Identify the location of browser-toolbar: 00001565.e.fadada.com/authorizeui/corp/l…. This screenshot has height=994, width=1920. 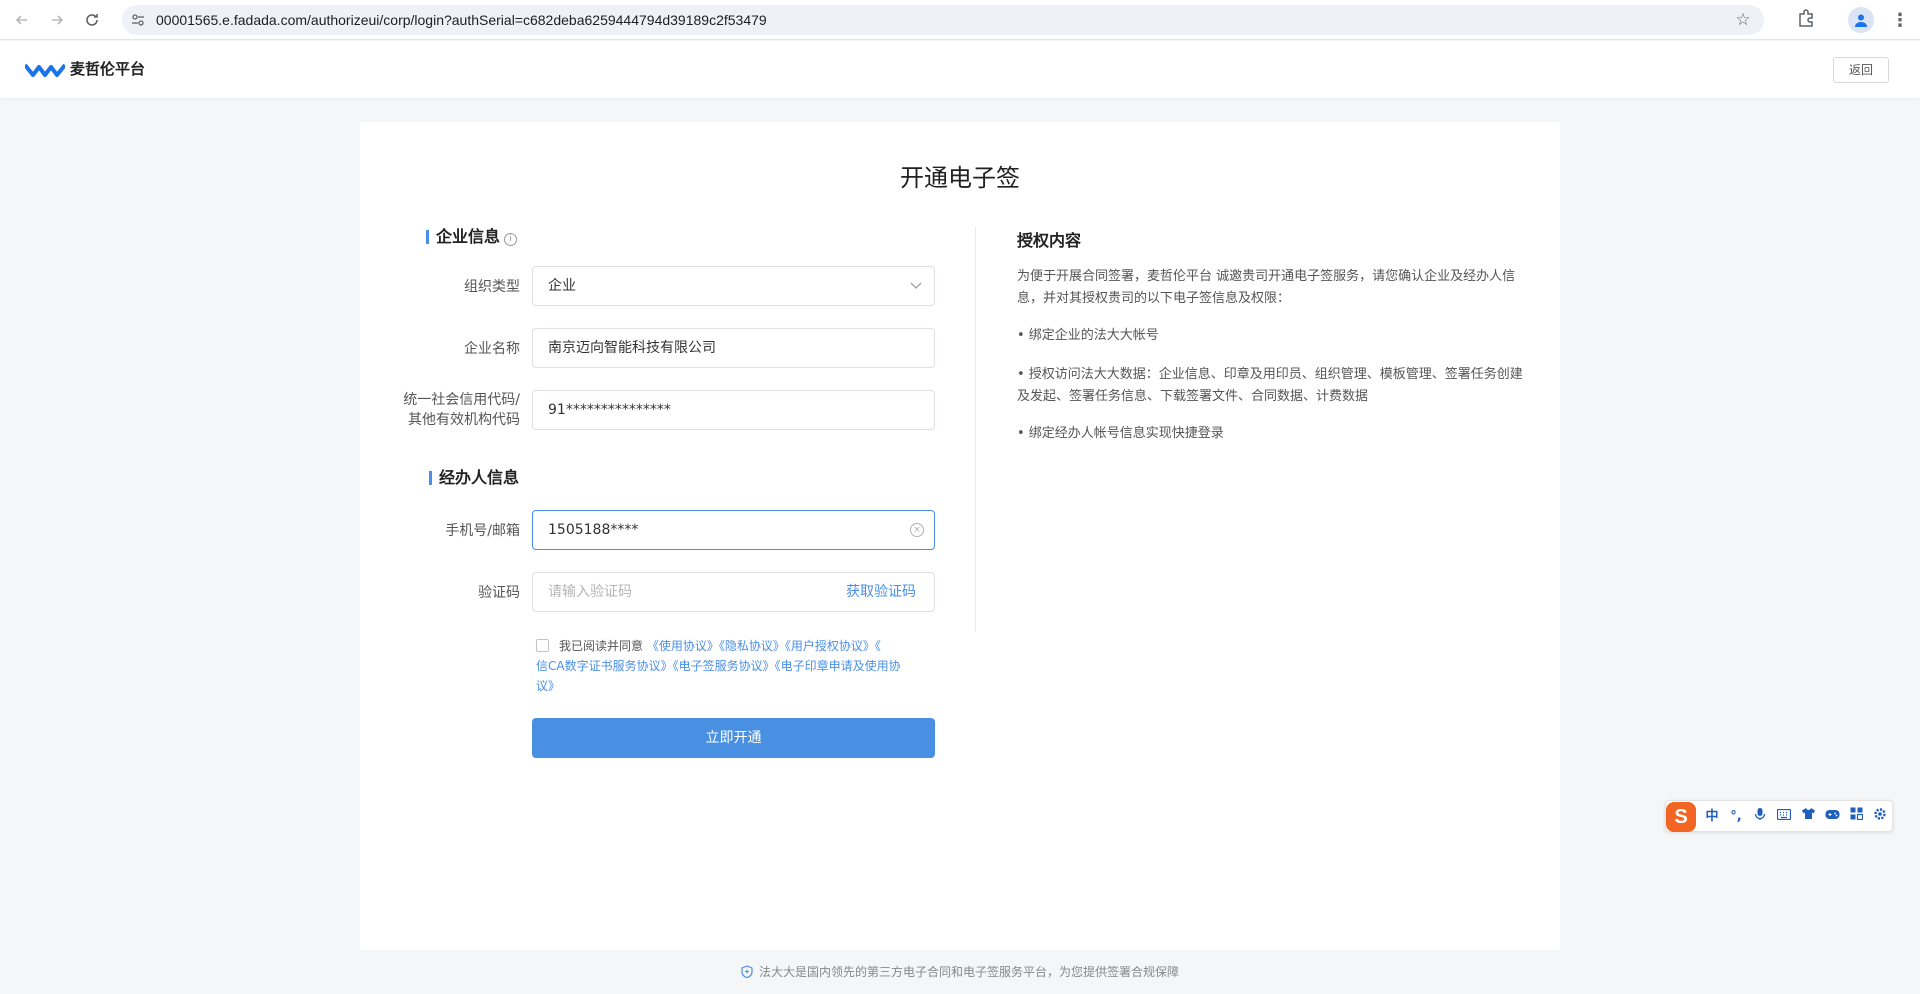
(960, 20).